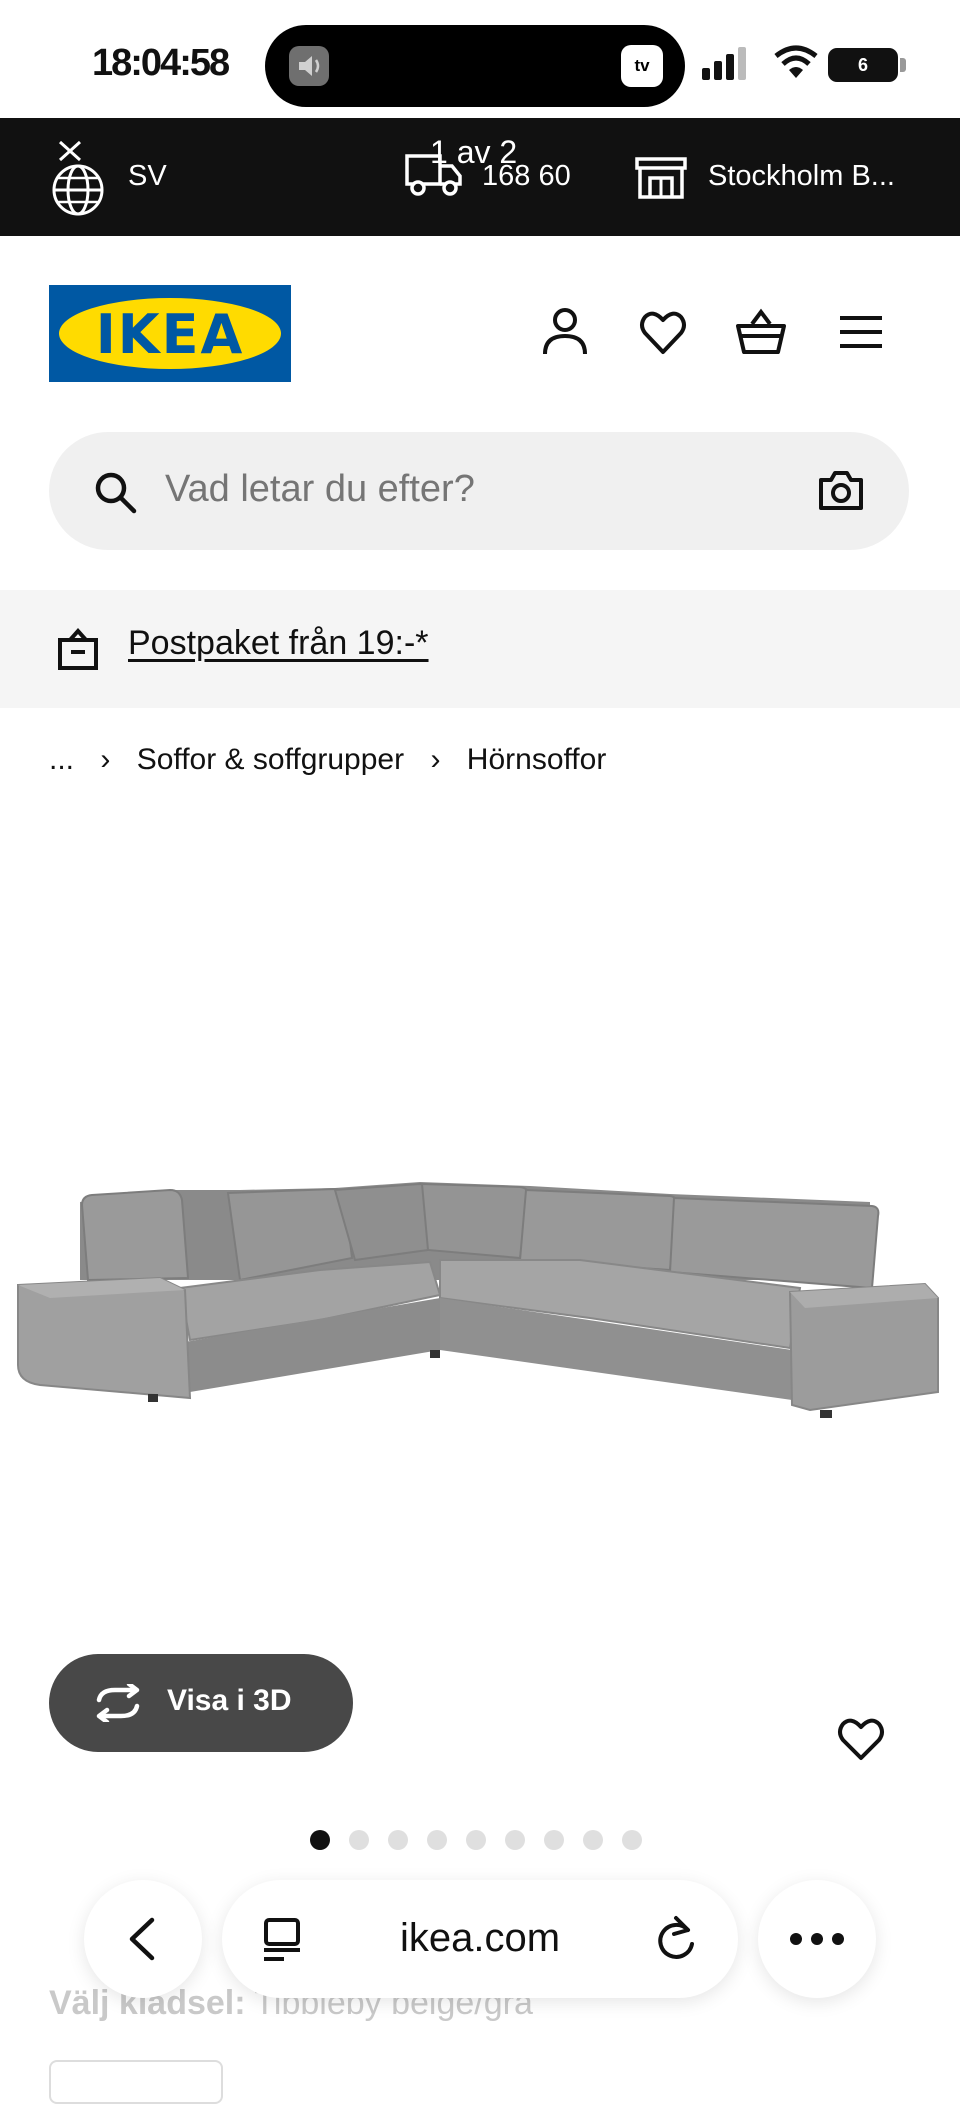  Describe the element at coordinates (229, 1700) in the screenshot. I see `view-in-3d-label: Visa i 3D` at that location.